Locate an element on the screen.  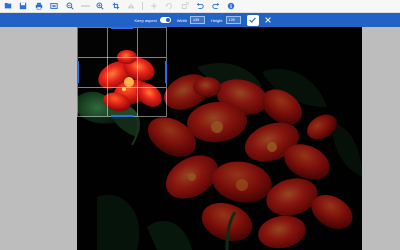
toolbar-divider is located at coordinates (142, 6).